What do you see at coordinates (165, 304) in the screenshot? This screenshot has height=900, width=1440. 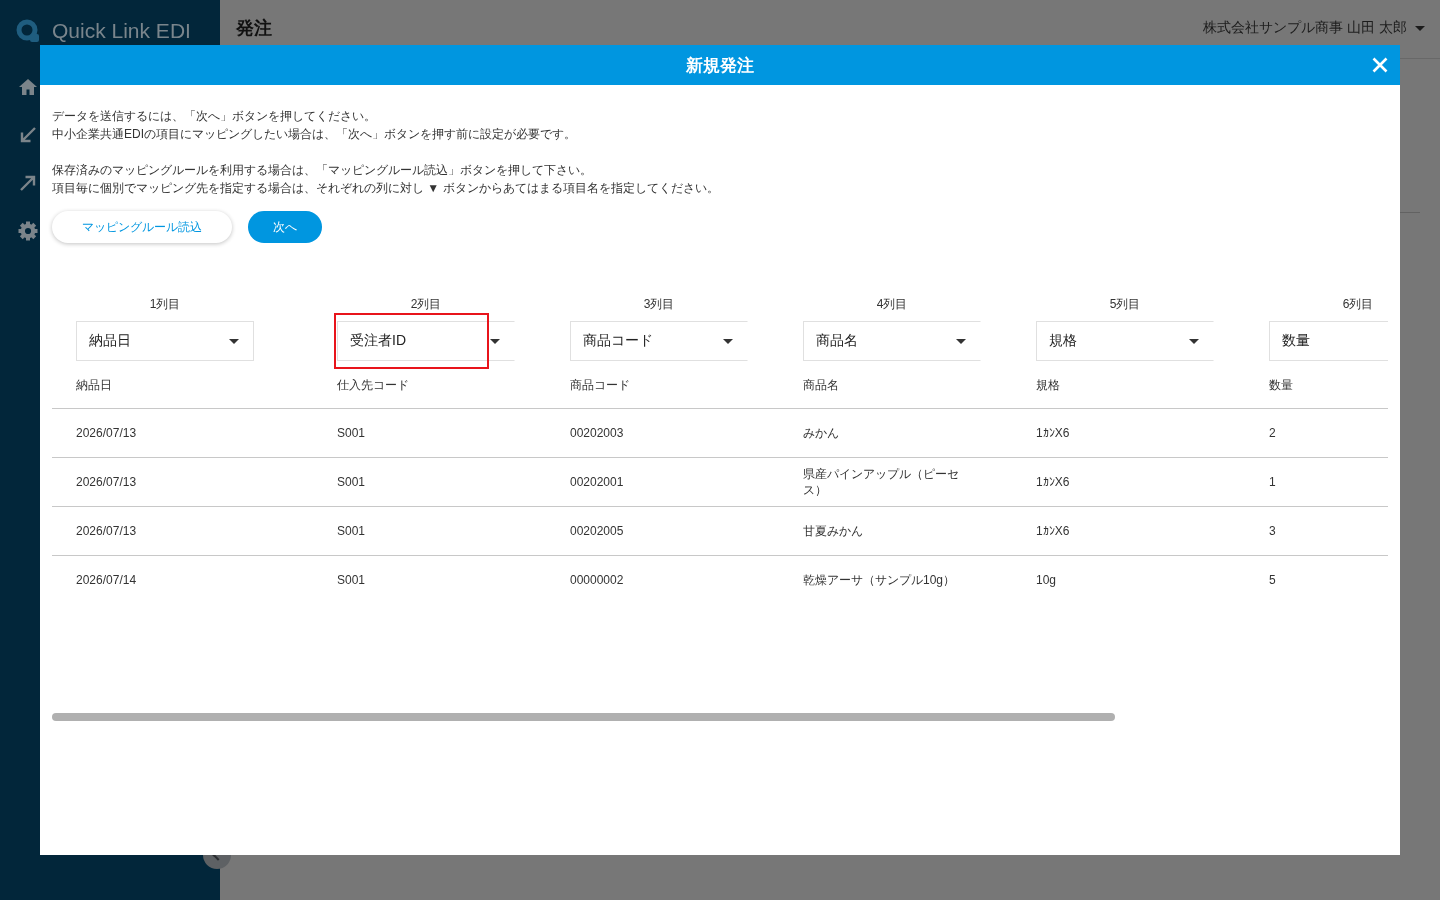 I see `column-label: 1列目` at bounding box center [165, 304].